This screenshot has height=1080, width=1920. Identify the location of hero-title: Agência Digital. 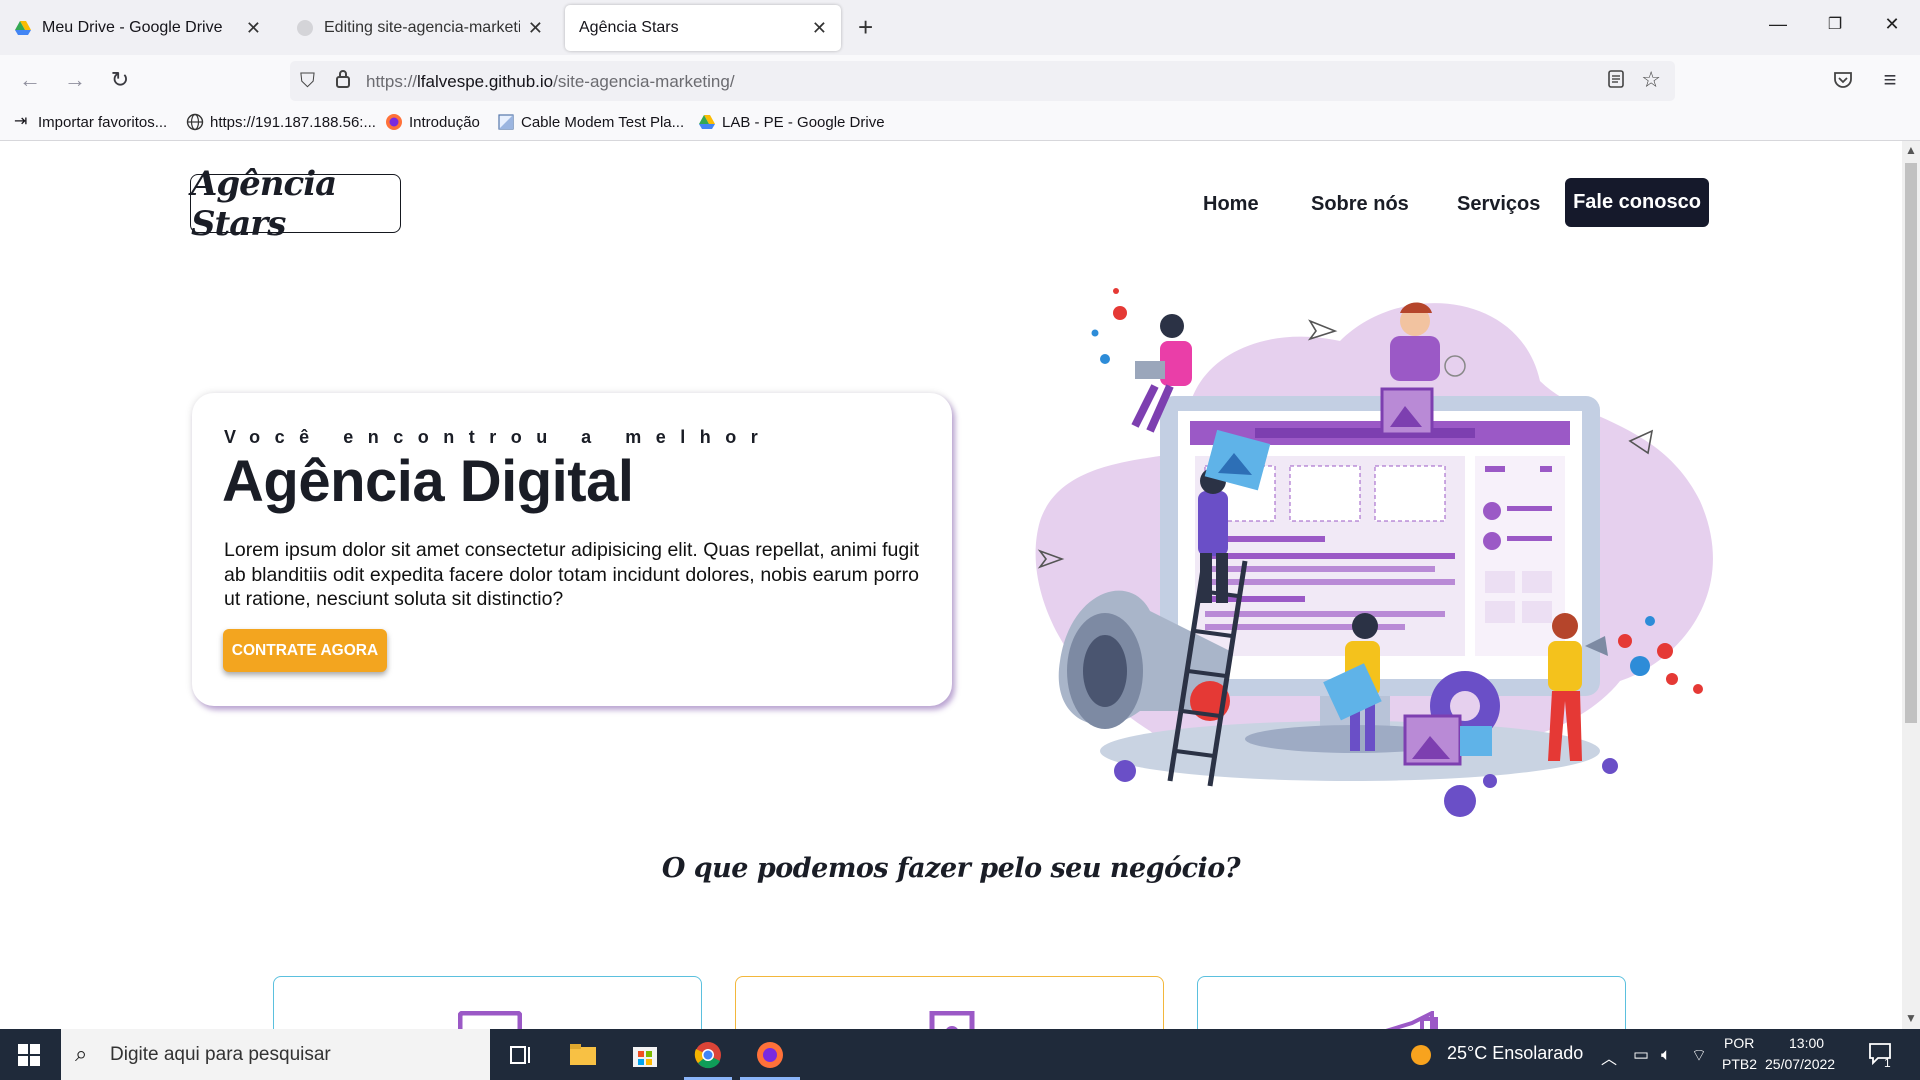
(428, 481).